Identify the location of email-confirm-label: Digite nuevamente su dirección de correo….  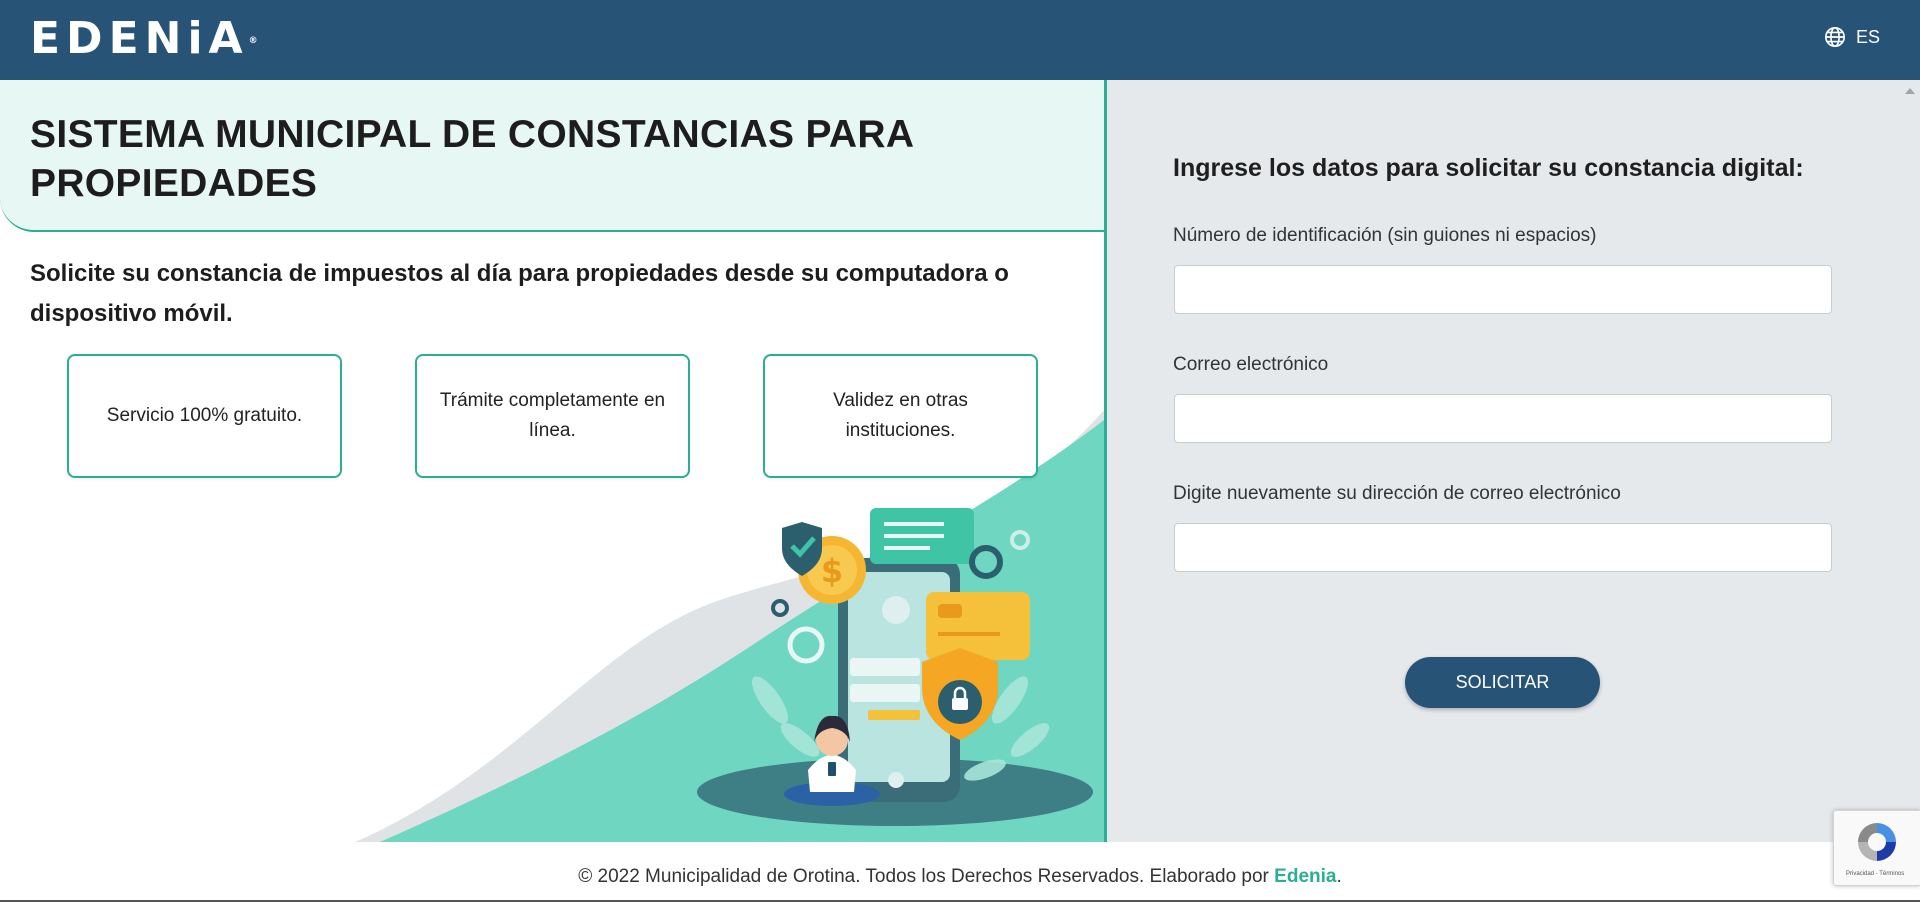
(1397, 493).